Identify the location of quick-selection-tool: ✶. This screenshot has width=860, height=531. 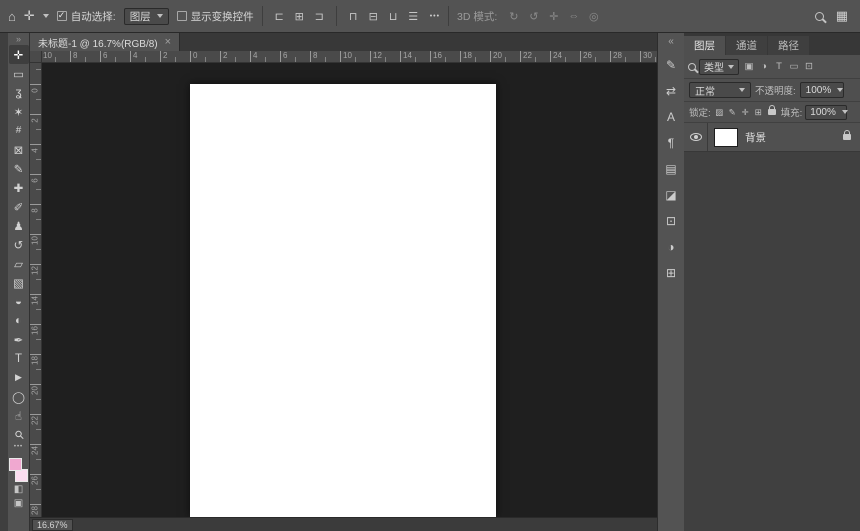
(19, 111).